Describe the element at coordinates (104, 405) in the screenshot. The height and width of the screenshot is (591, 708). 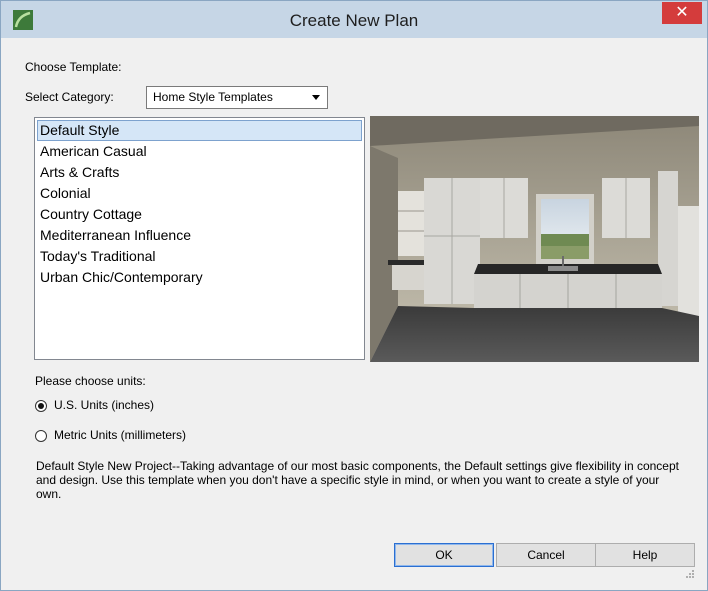
I see `radio-label-us: U.S. Units (inches)` at that location.